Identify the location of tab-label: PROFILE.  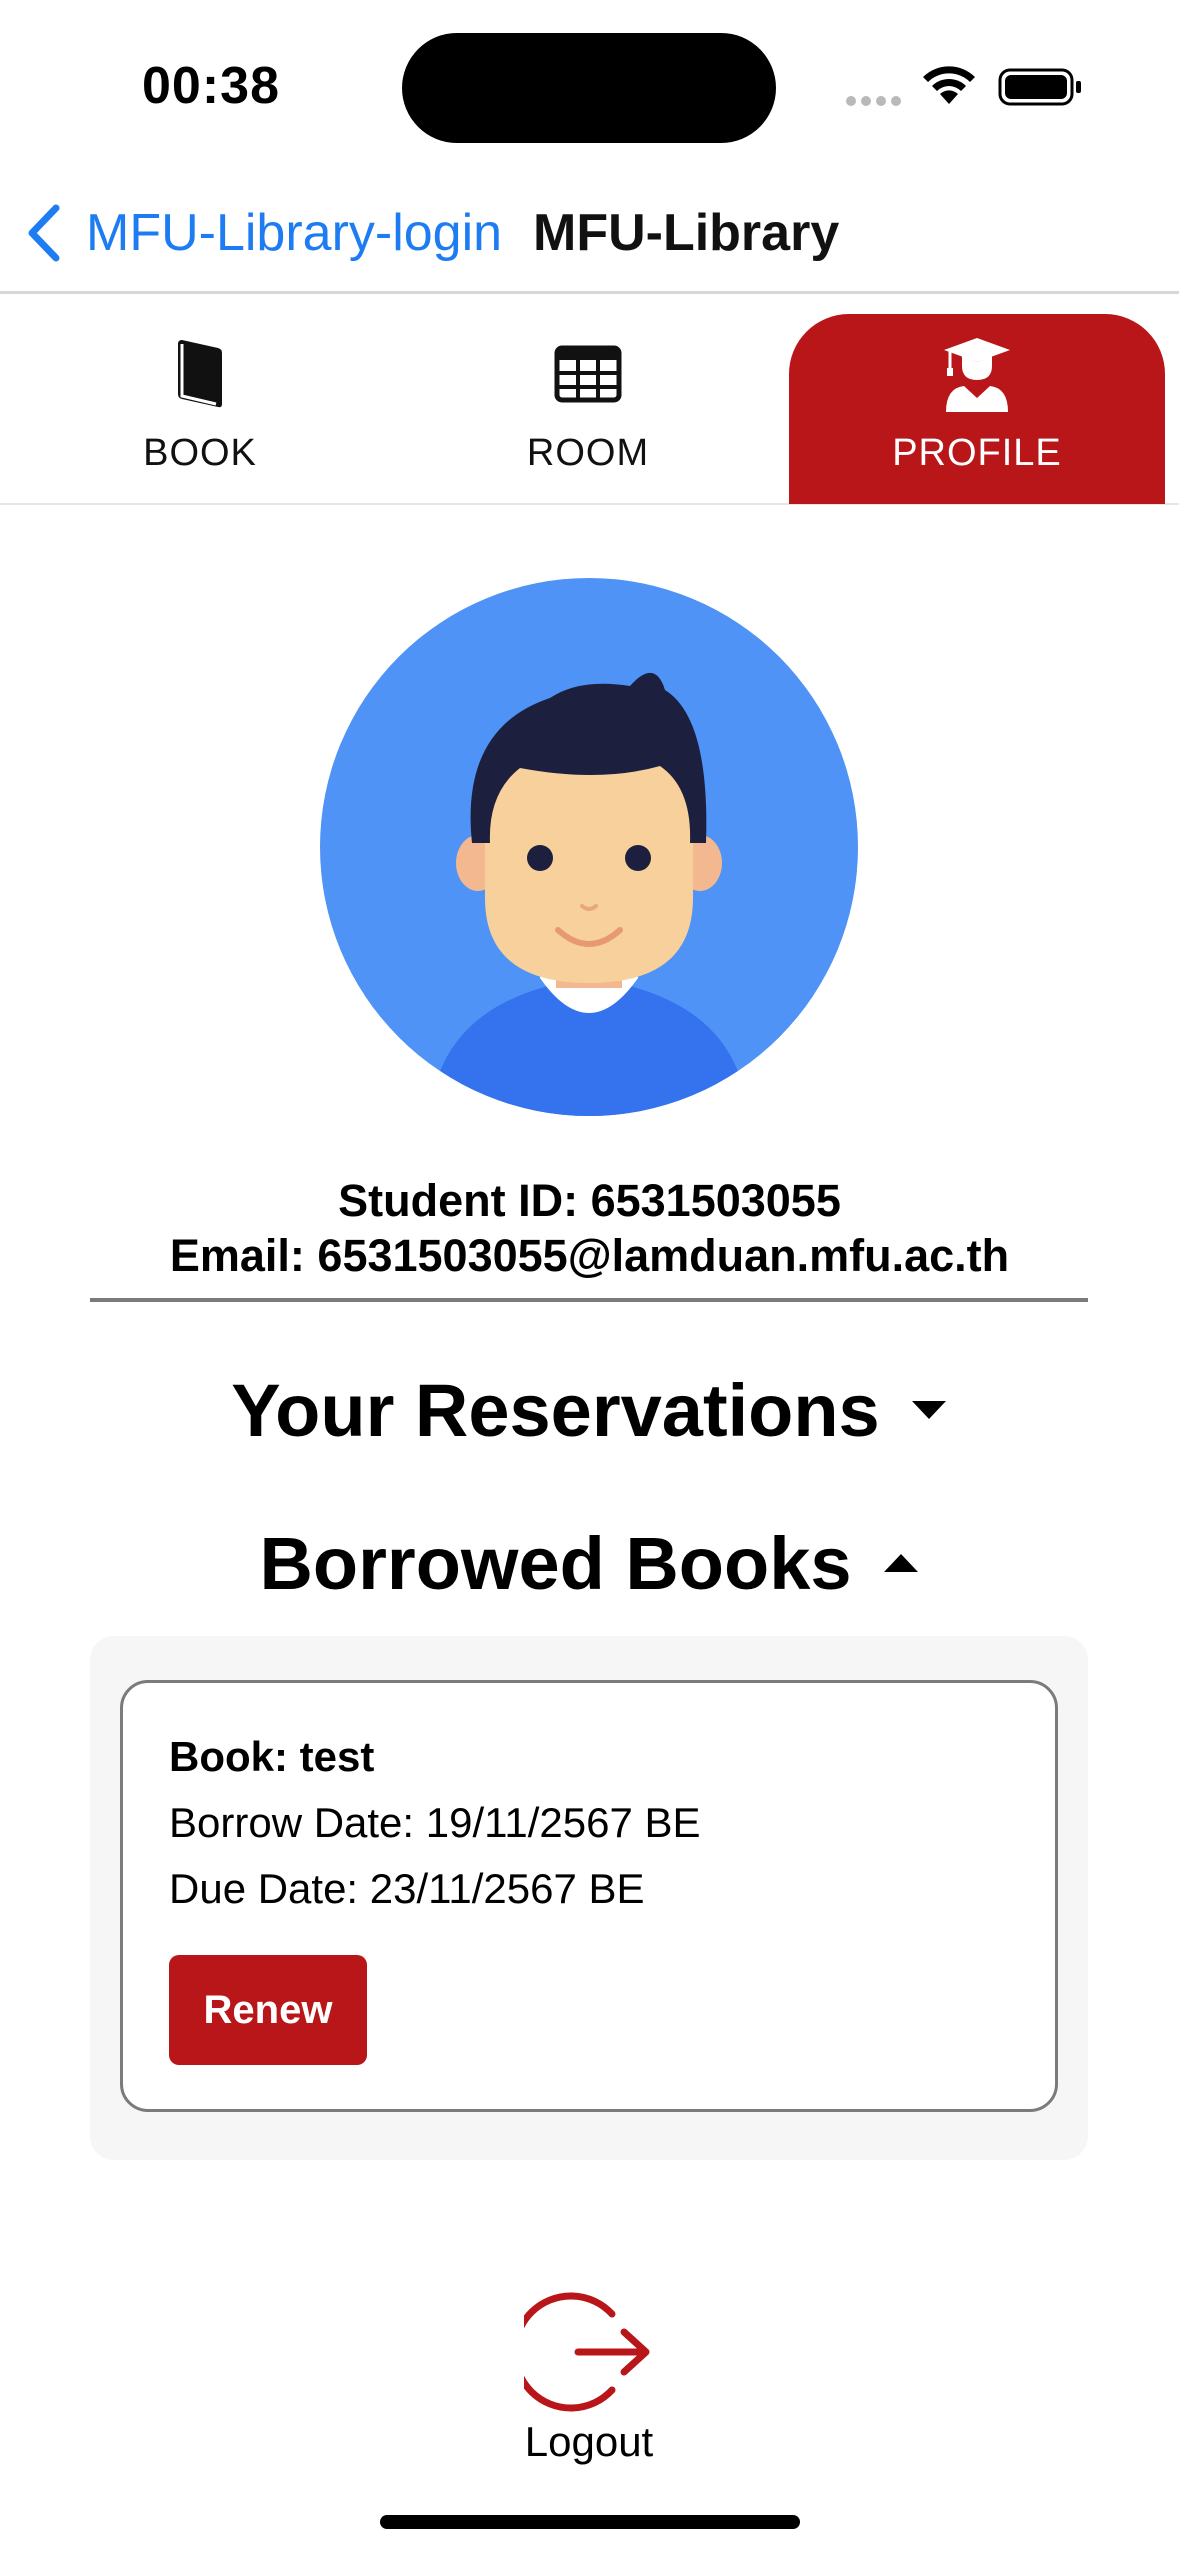
(977, 453).